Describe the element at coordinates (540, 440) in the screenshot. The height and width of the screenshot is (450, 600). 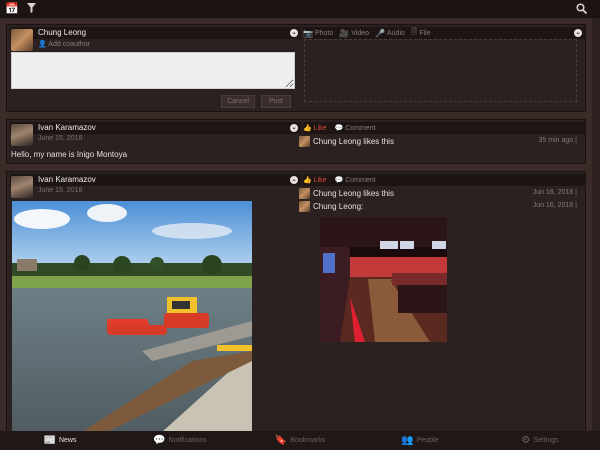
I see `tab-settings: ⚙ Settings` at that location.